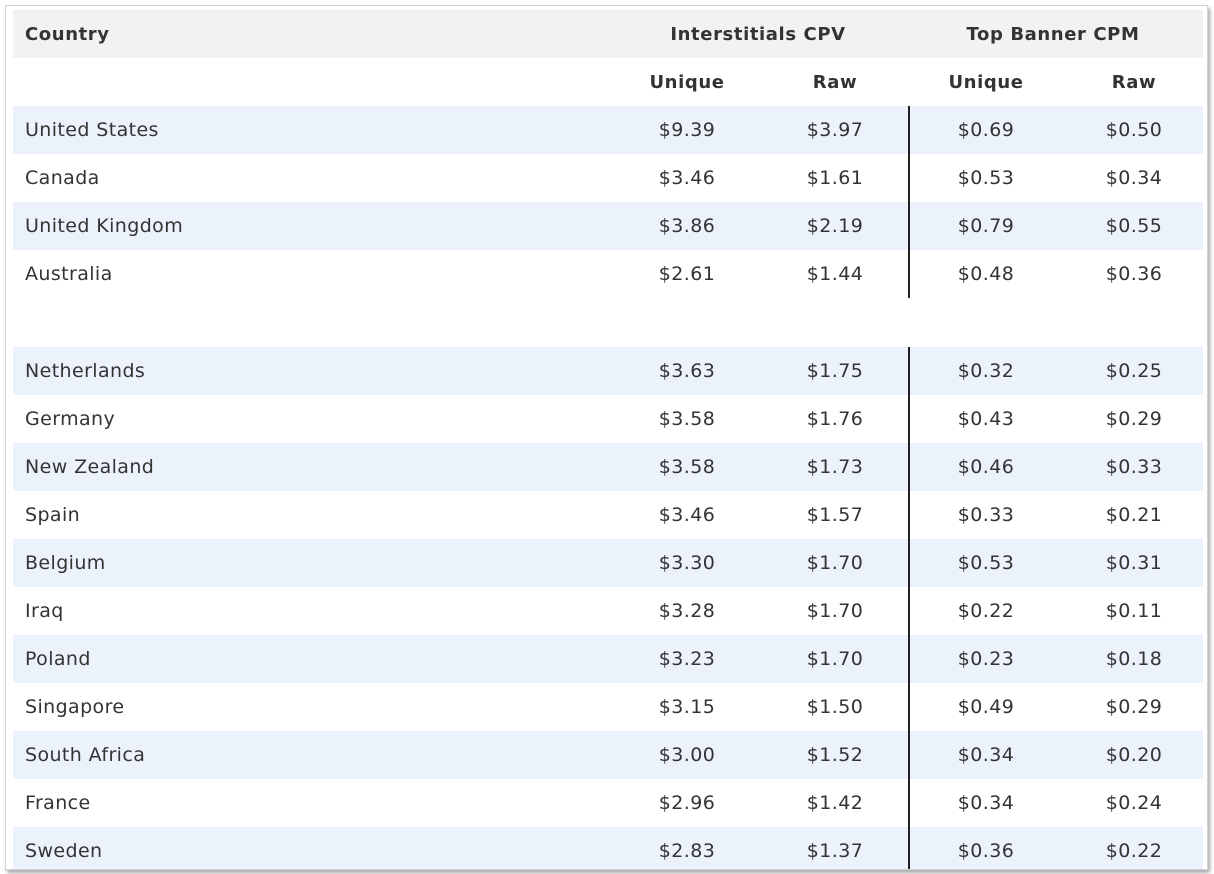 This screenshot has width=1214, height=874. Describe the element at coordinates (608, 130) in the screenshot. I see `table-row: United States $9.39 $3.97 $0.69 $0.50` at that location.